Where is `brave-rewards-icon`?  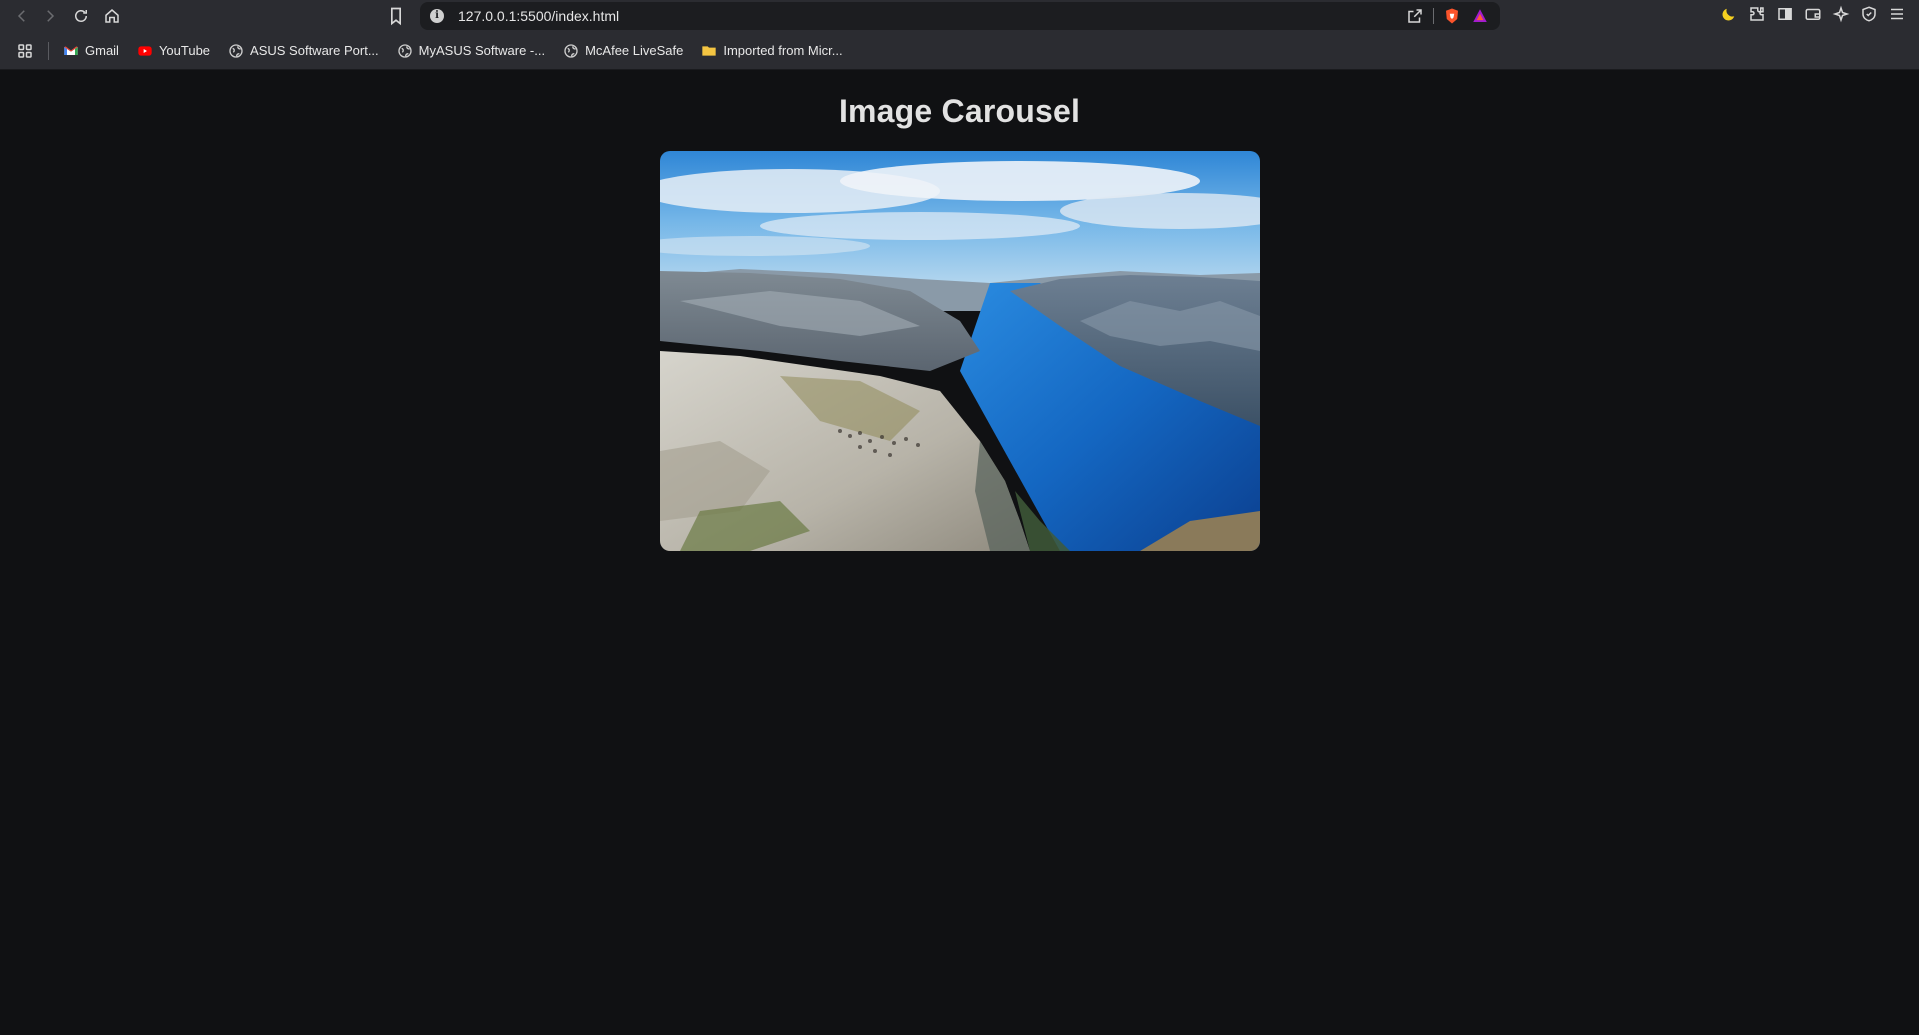
brave-rewards-icon is located at coordinates (1480, 16).